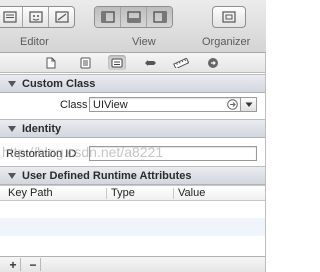  I want to click on tab-identity-inspector, so click(117, 62).